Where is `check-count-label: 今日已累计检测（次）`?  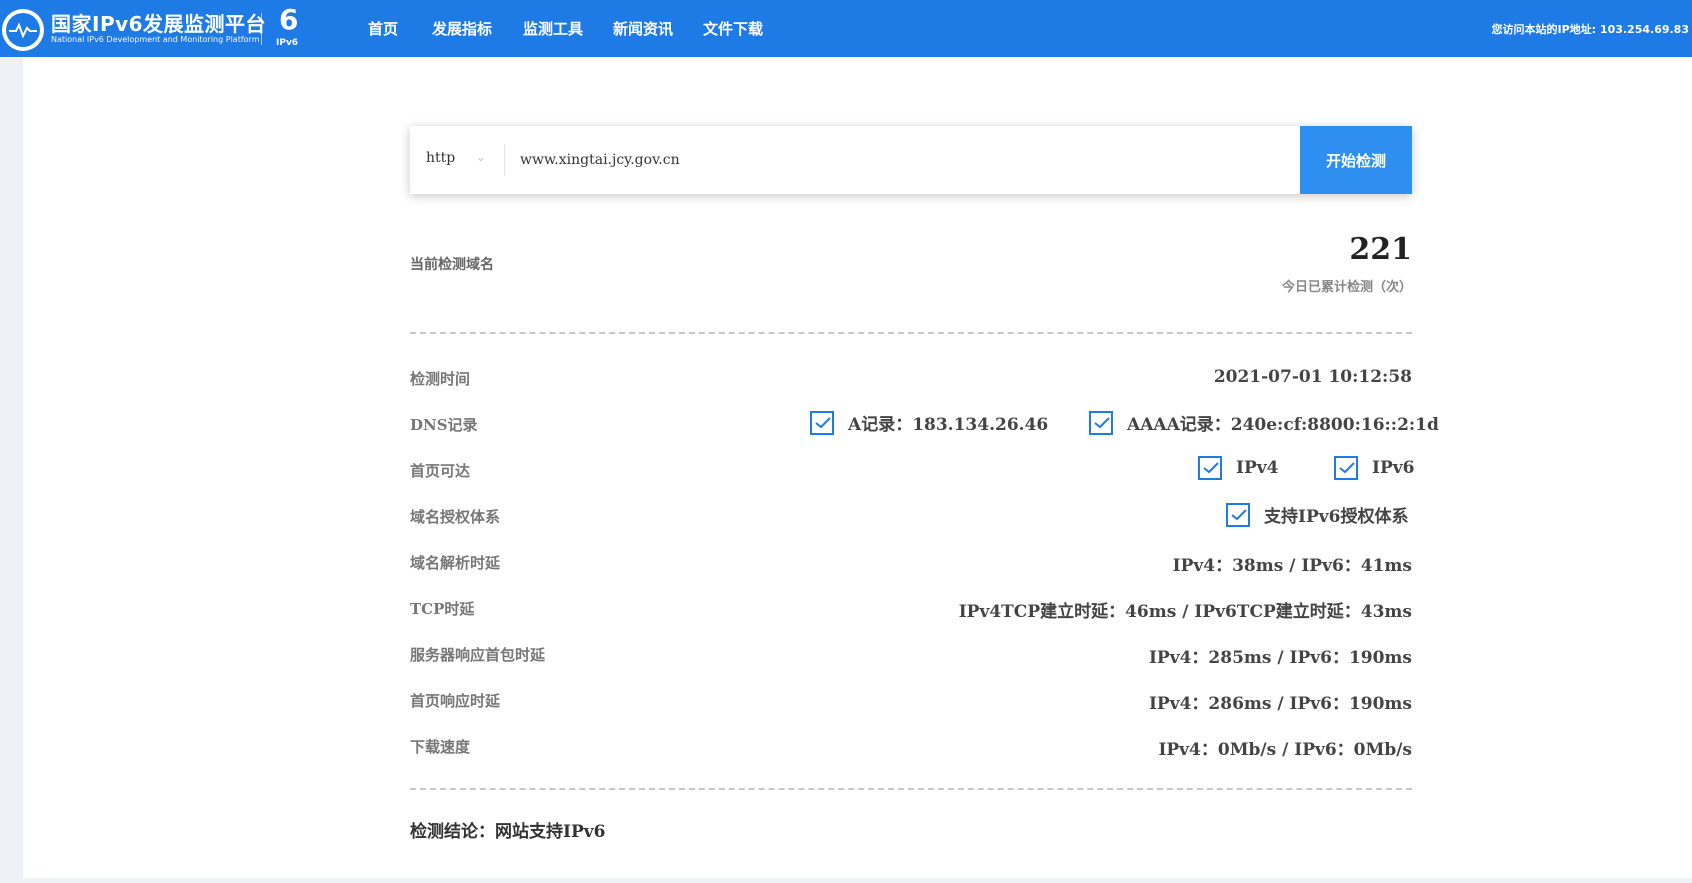
check-count-label: 今日已累计检测（次） is located at coordinates (1346, 287).